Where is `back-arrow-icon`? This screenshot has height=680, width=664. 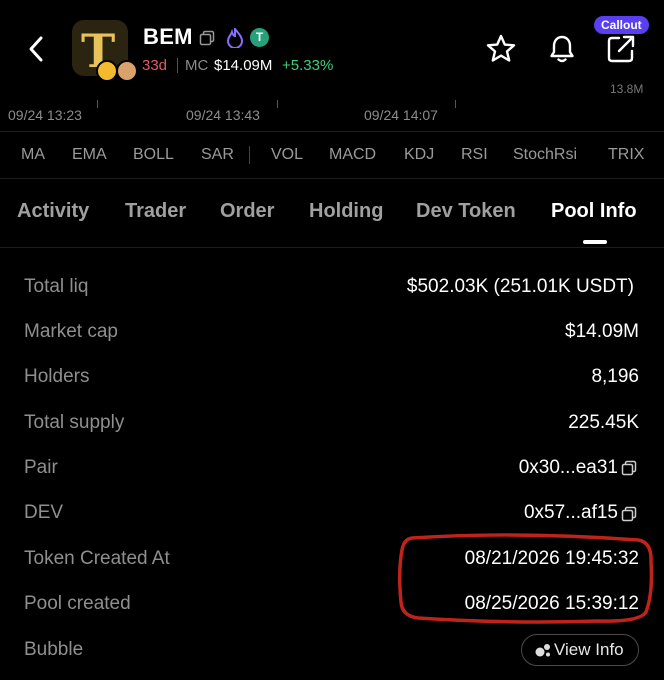
back-arrow-icon is located at coordinates (37, 49).